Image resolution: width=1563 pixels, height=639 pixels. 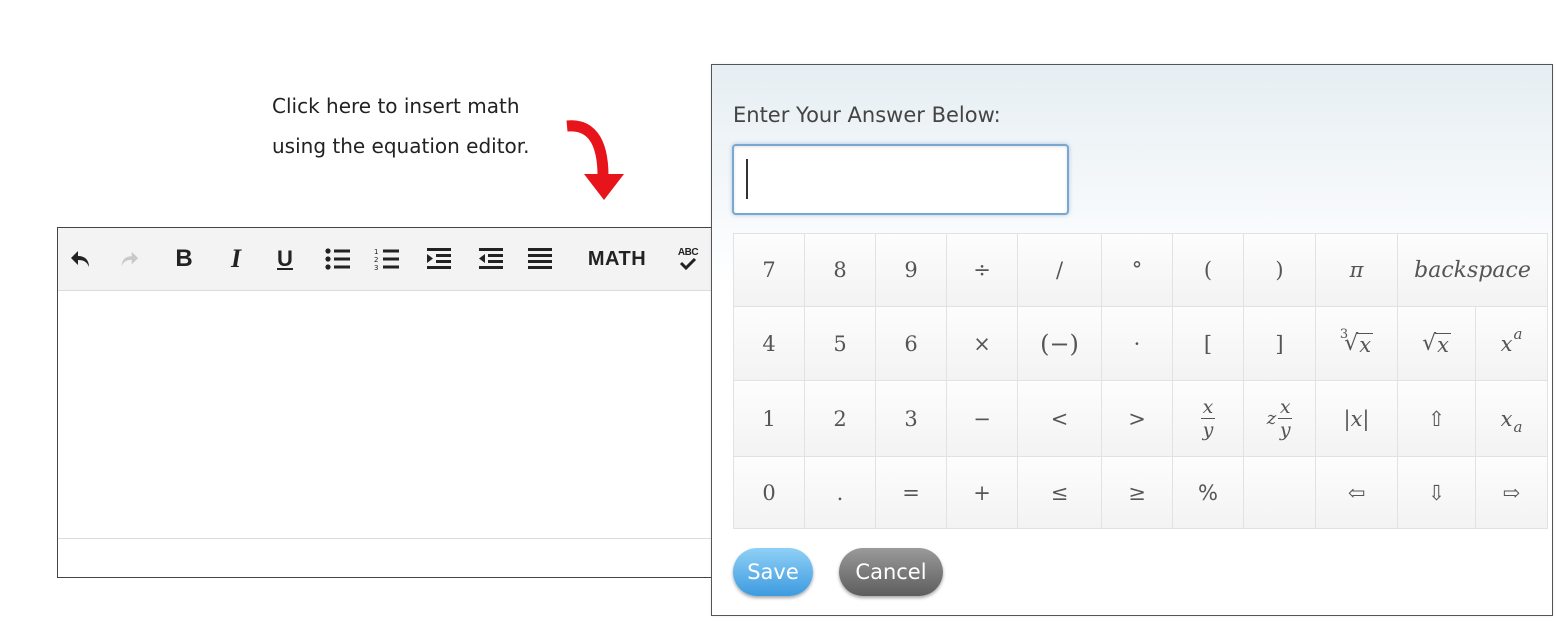 I want to click on key-multiply: ×, so click(x=982, y=343).